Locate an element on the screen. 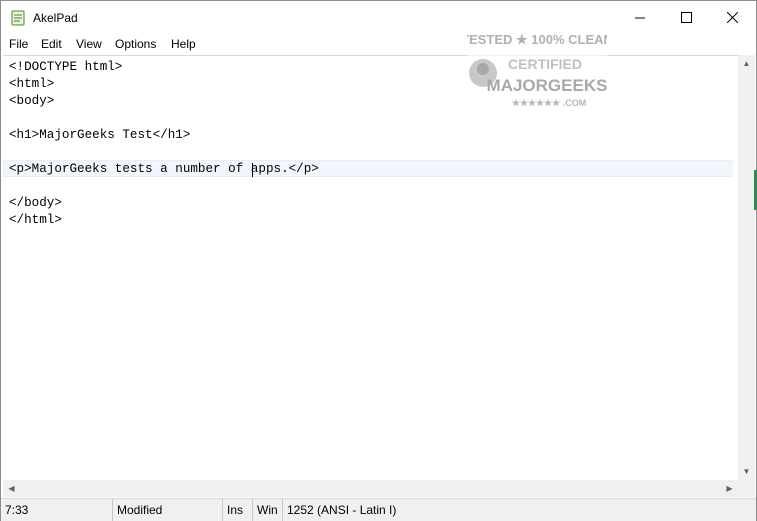 This screenshot has width=757, height=521. status-newline: Win is located at coordinates (268, 510).